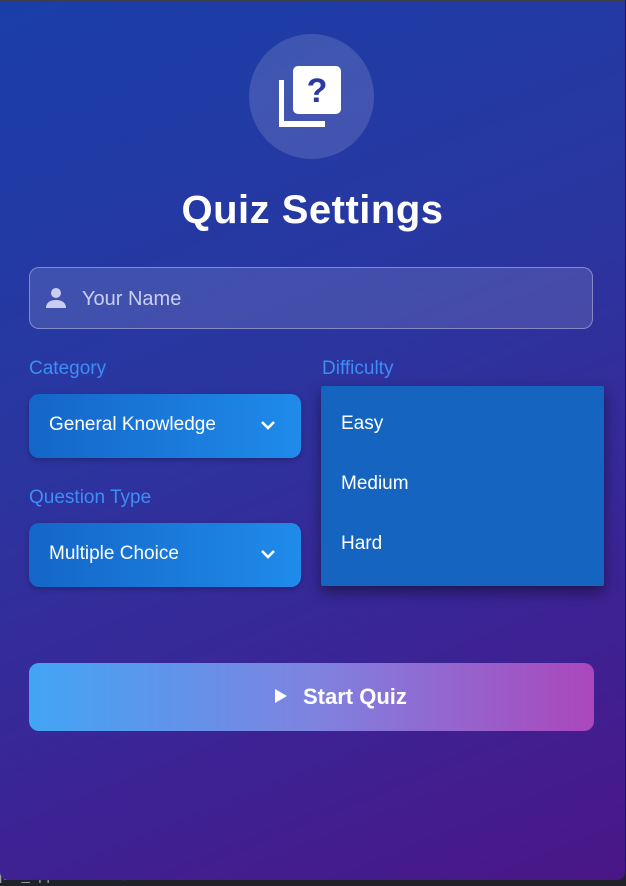 This screenshot has width=626, height=886. Describe the element at coordinates (312, 210) in the screenshot. I see `page-title: Quiz Settings` at that location.